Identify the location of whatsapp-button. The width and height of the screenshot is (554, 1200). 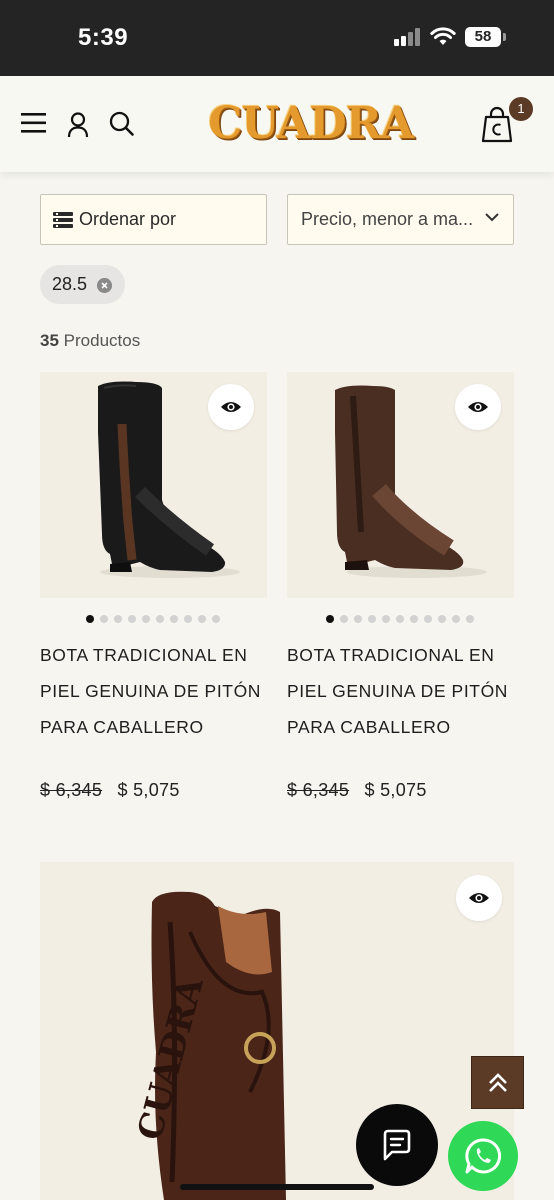
(483, 1156).